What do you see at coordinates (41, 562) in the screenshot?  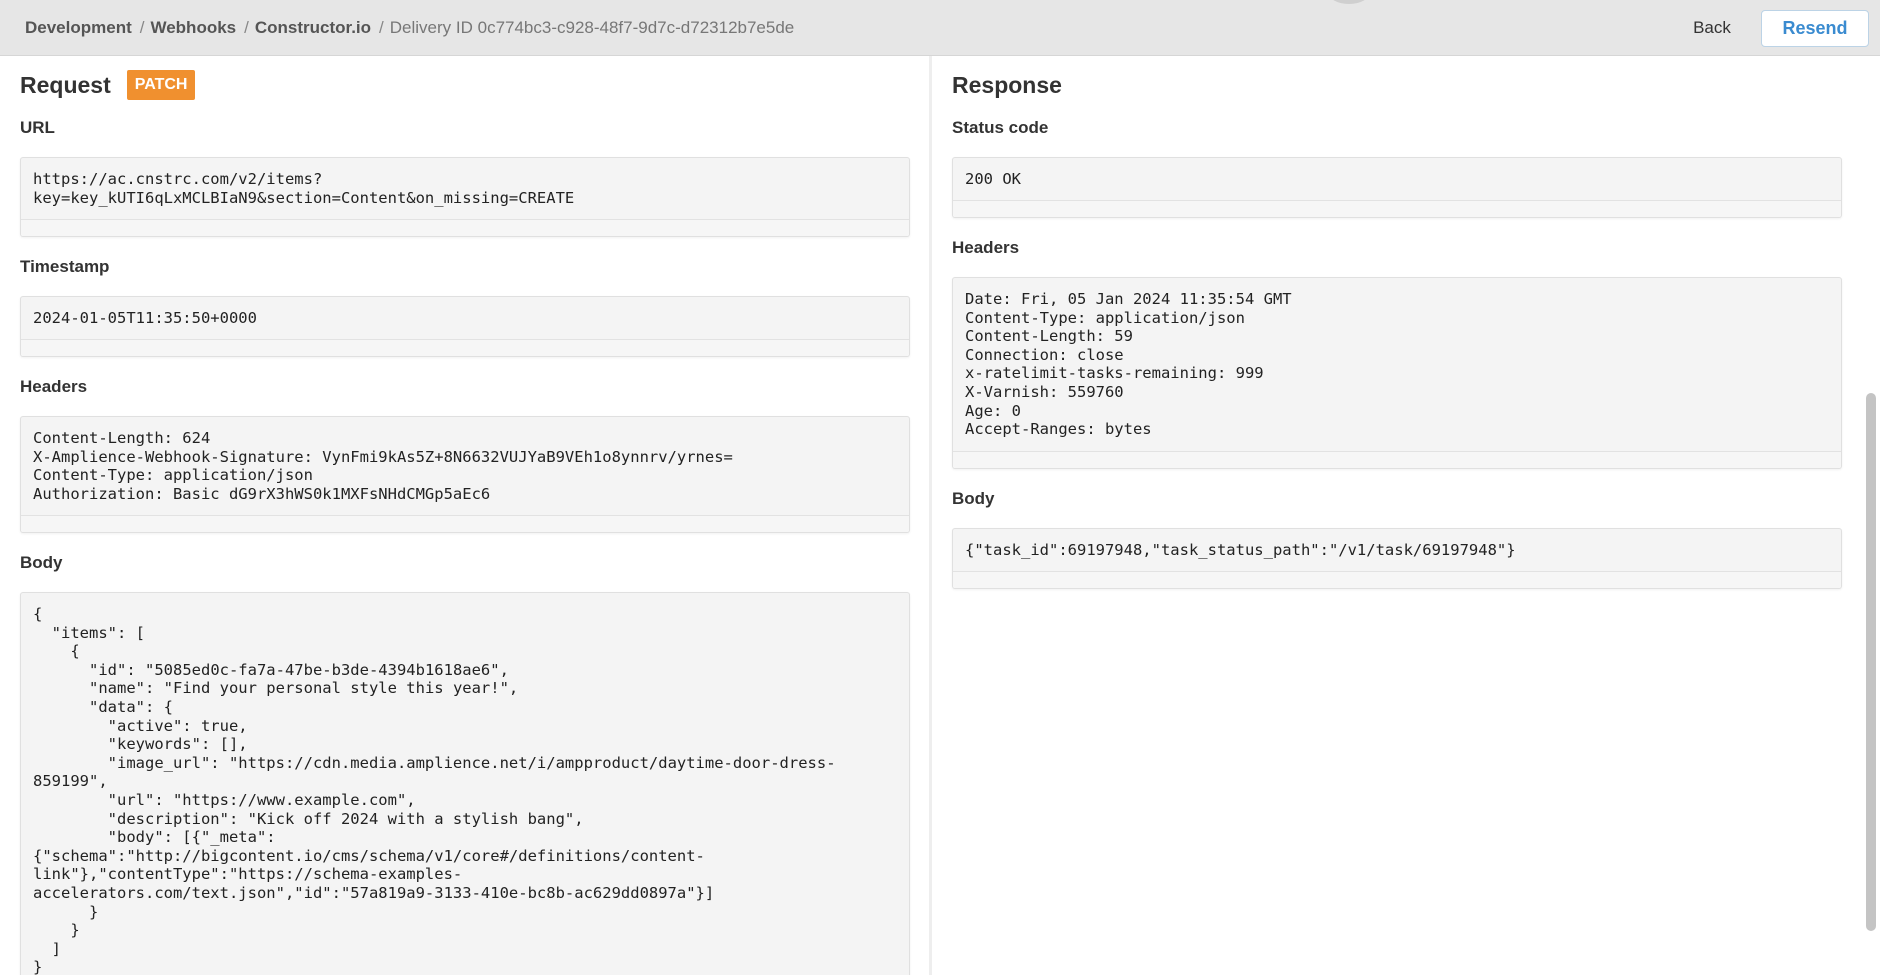 I see `request-body-label: Body` at bounding box center [41, 562].